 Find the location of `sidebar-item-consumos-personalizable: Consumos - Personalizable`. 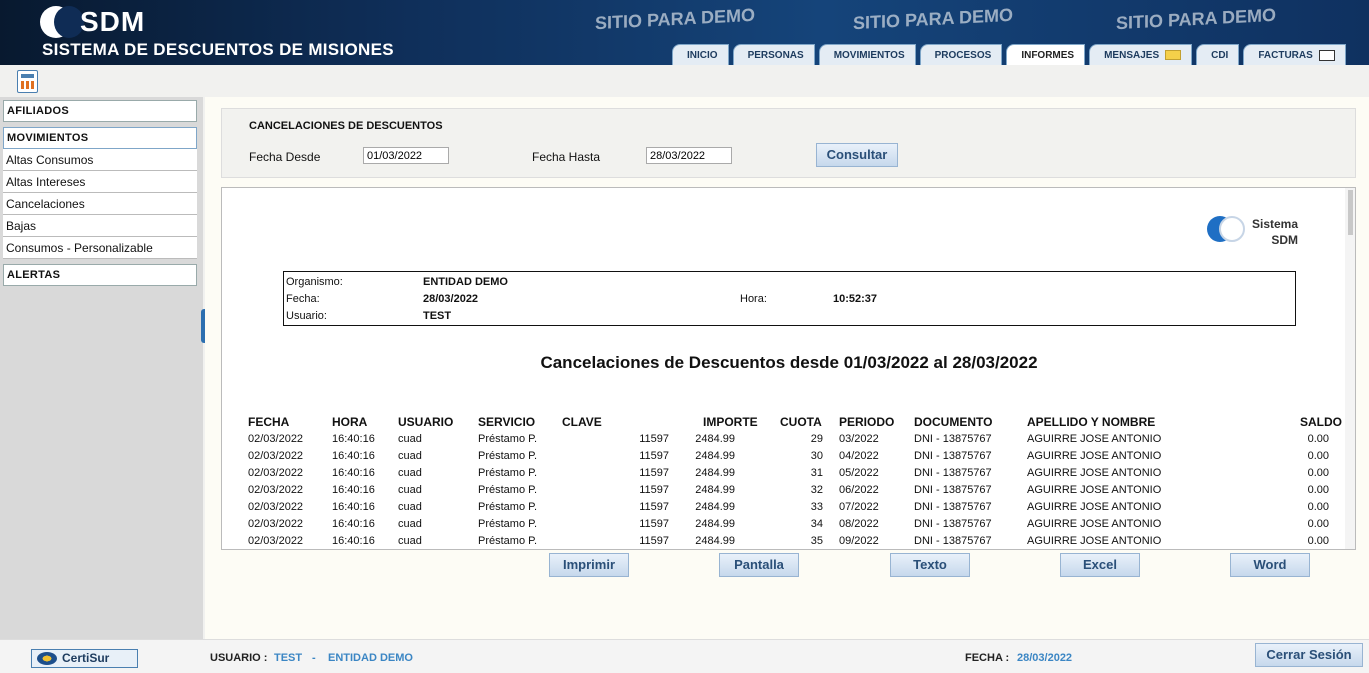

sidebar-item-consumos-personalizable: Consumos - Personalizable is located at coordinates (100, 248).